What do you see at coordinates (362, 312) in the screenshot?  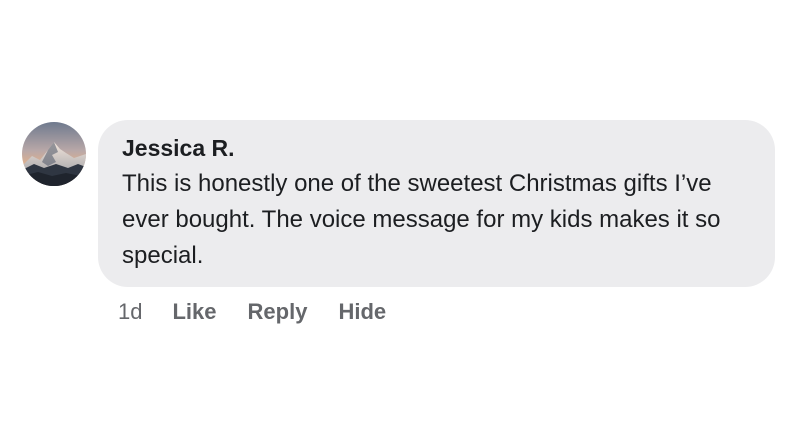 I see `hide-button: Hide` at bounding box center [362, 312].